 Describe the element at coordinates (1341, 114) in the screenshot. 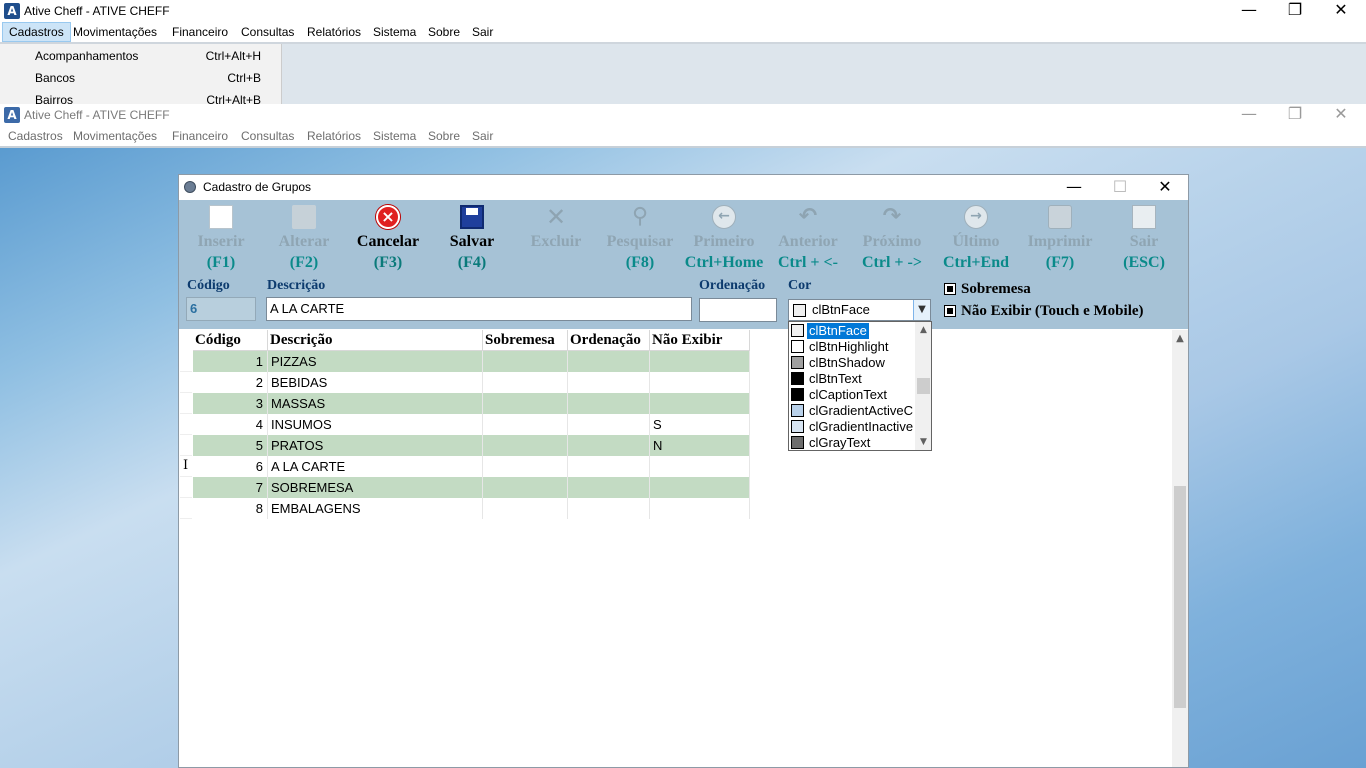

I see `inner-close-button: ✕` at that location.